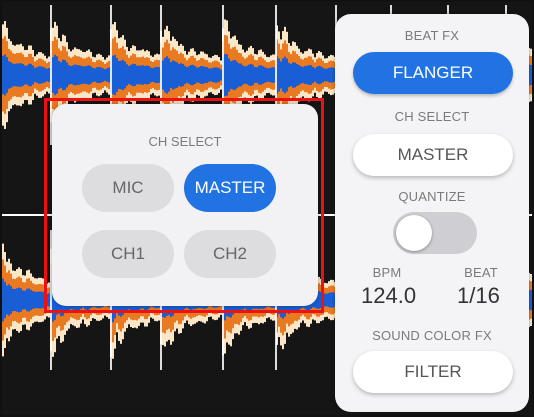 This screenshot has width=534, height=417. I want to click on beat-value: 1/16, so click(478, 296).